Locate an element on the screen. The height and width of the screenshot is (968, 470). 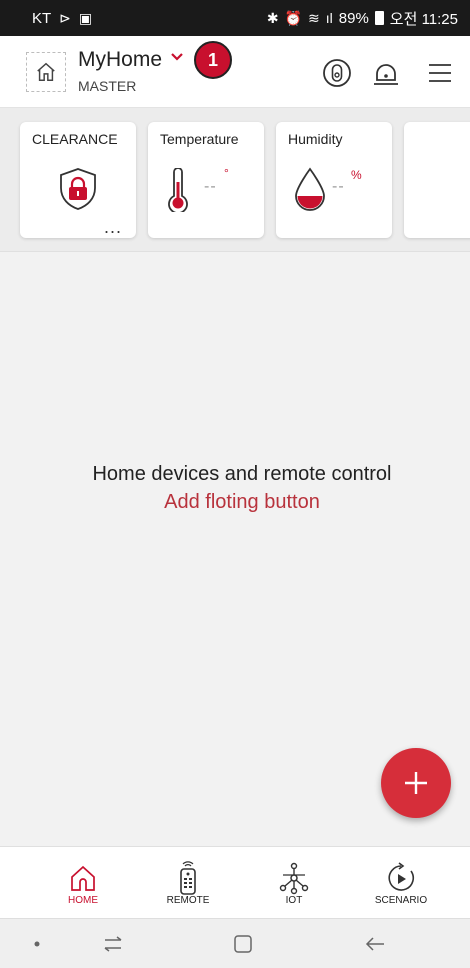
card-title: CLEARANCE is located at coordinates (75, 139).